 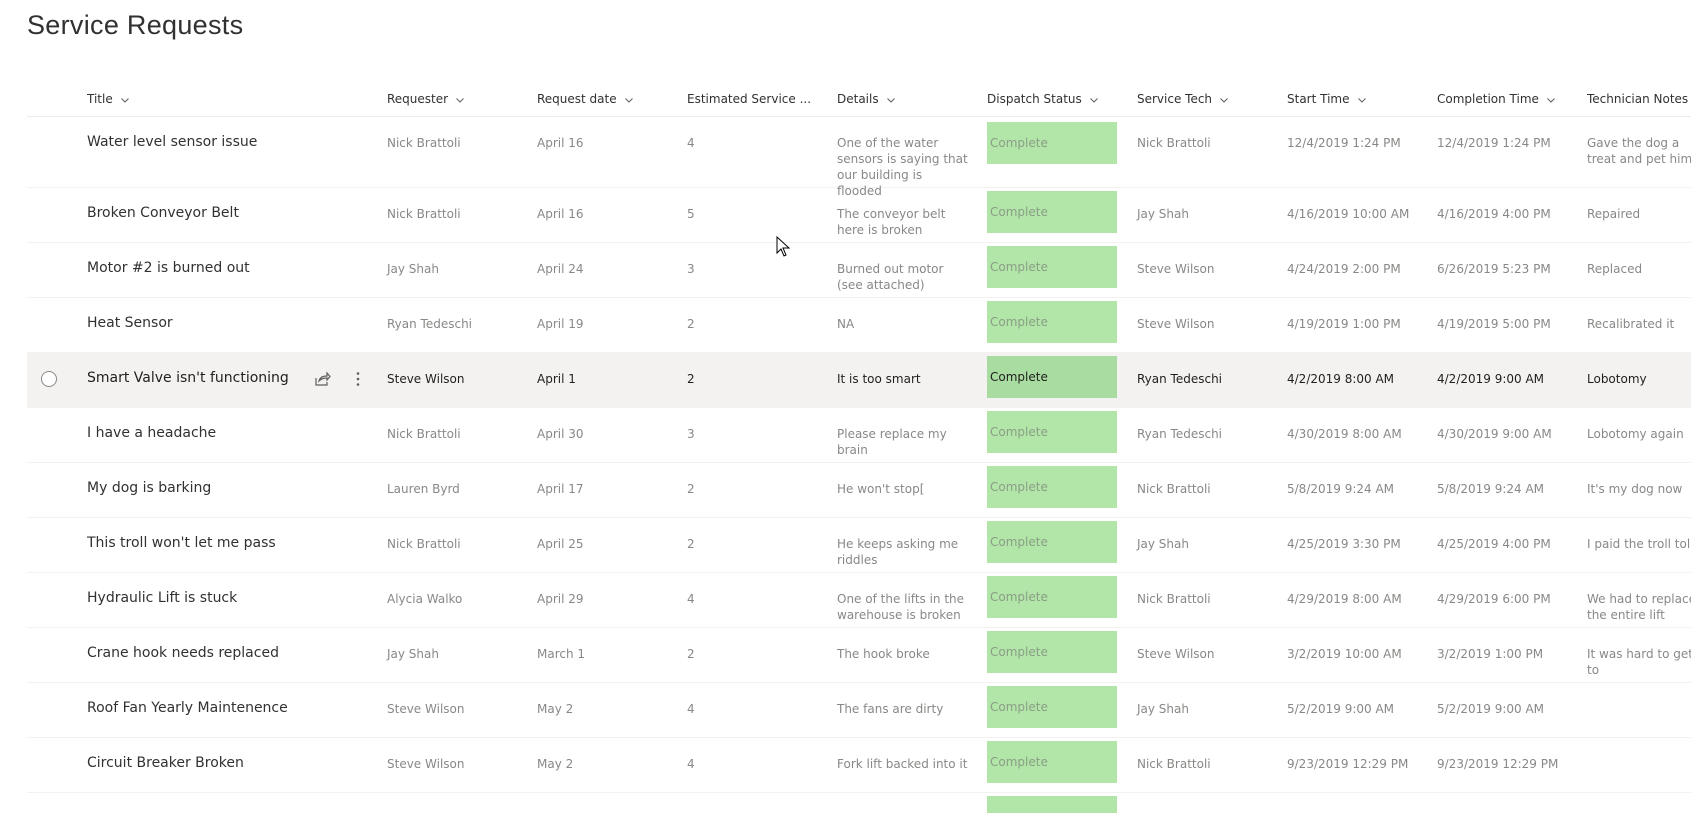 What do you see at coordinates (172, 142) in the screenshot?
I see `cell-title: Water level sensor issue` at bounding box center [172, 142].